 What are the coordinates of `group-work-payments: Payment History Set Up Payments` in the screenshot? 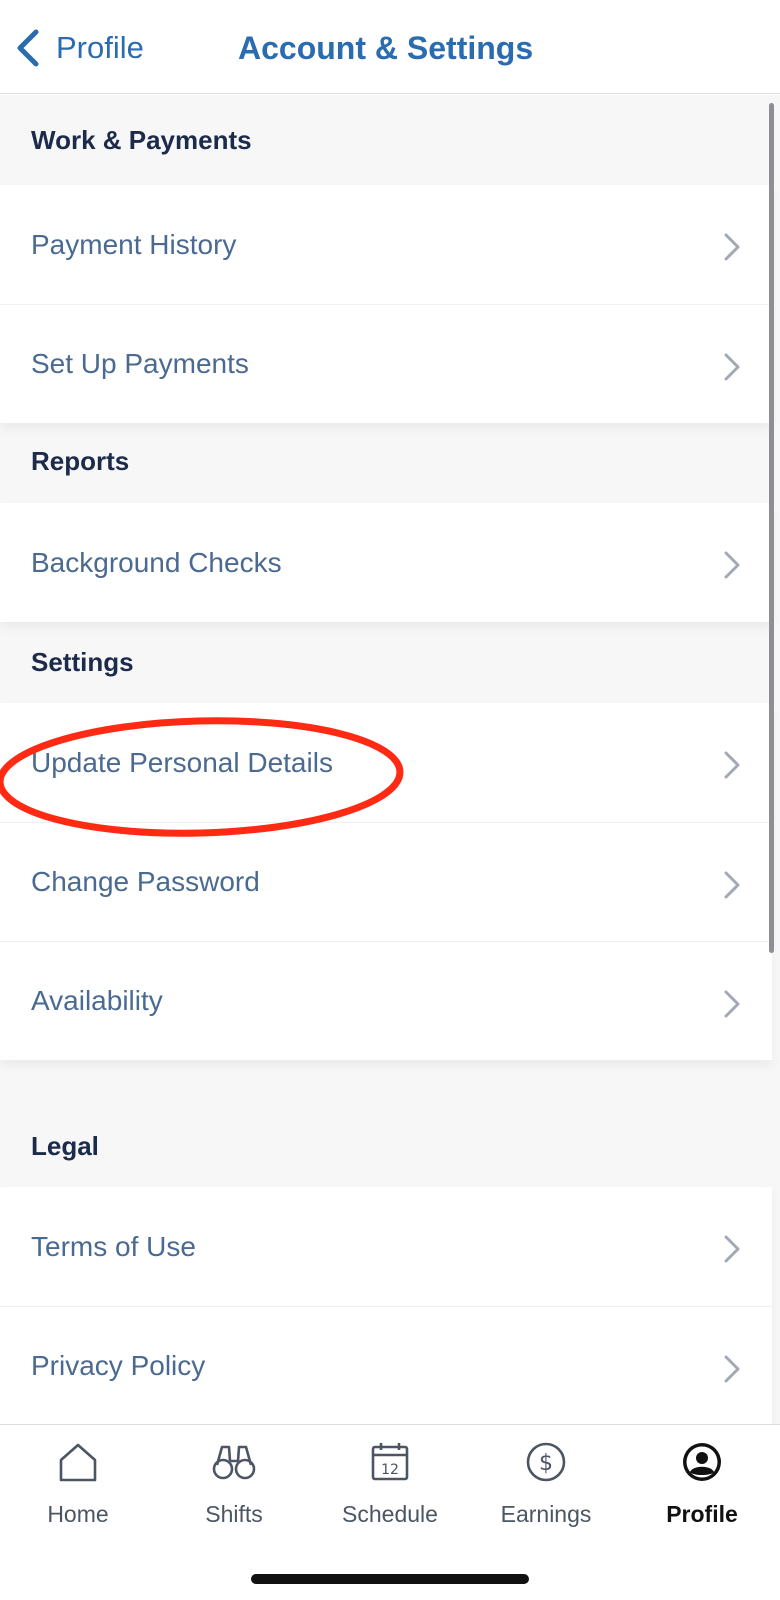 It's located at (386, 304).